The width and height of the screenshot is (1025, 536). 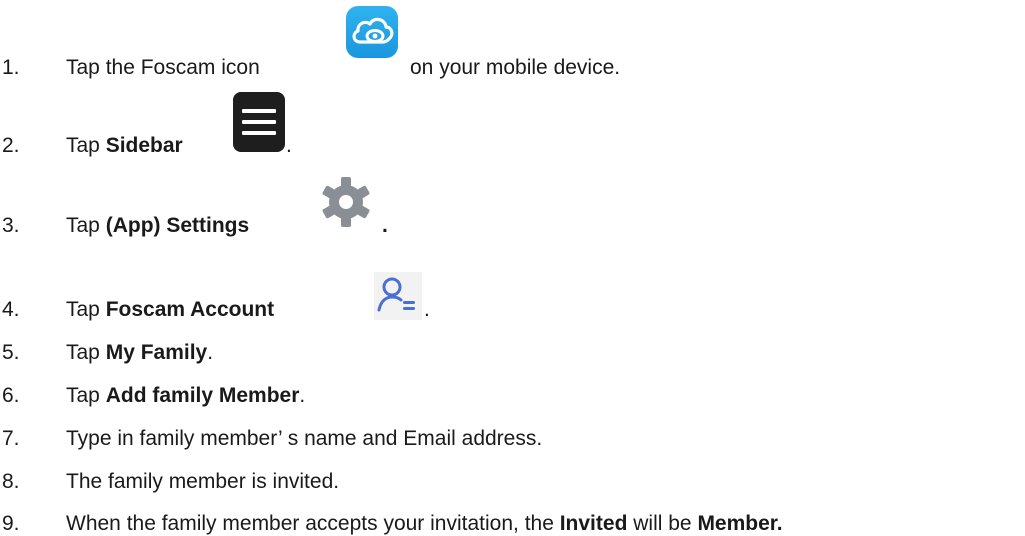 I want to click on step-number: 1., so click(x=11, y=67).